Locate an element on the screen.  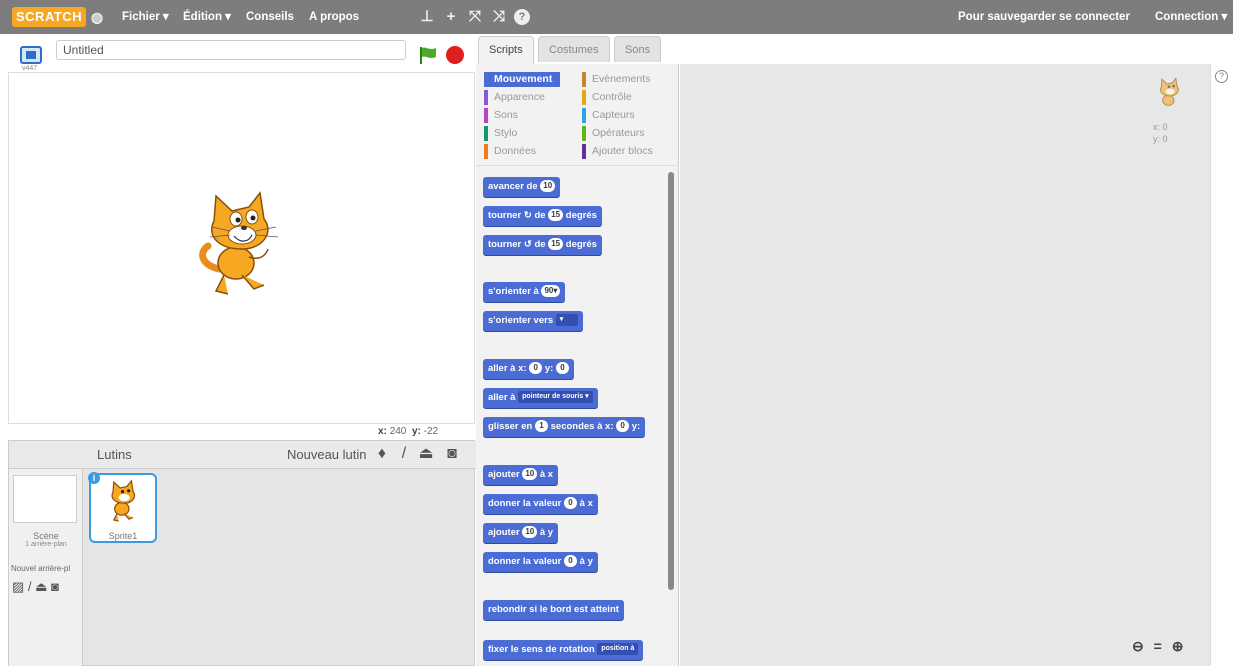
target-dropdown: ▾ is located at coordinates (566, 320).